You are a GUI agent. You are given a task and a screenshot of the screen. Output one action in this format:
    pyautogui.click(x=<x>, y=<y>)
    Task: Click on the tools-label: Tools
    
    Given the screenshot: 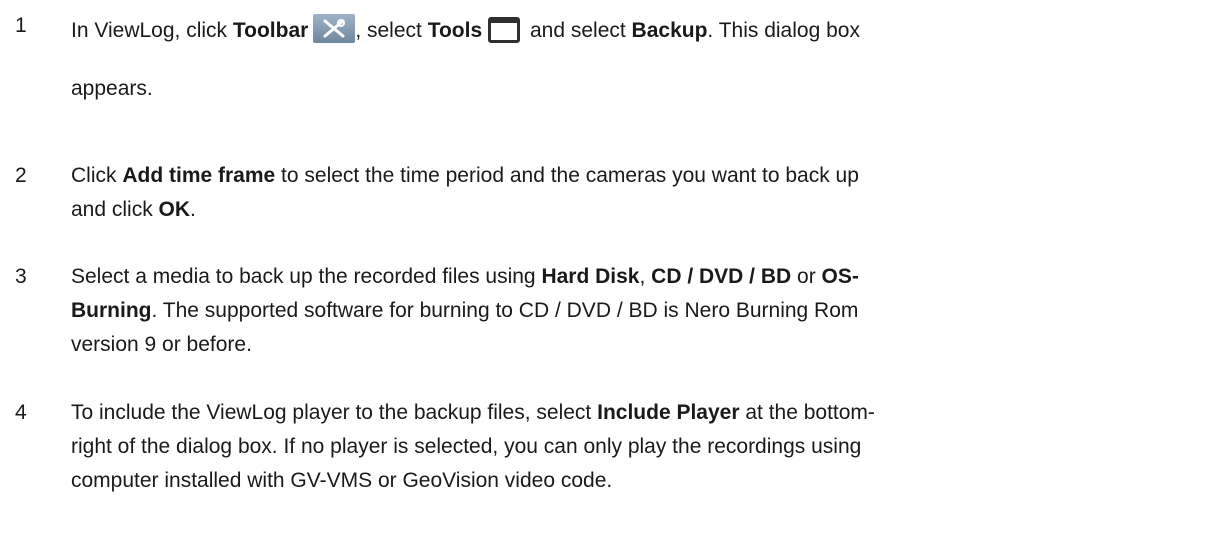 What is the action you would take?
    pyautogui.click(x=455, y=30)
    